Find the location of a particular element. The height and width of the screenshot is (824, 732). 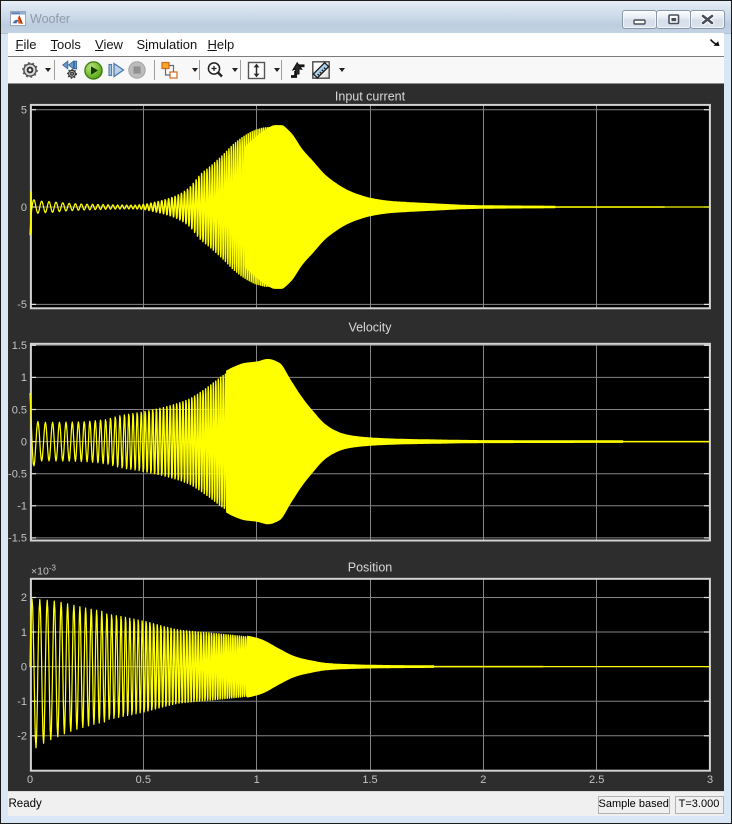

svg-text: -2 is located at coordinates (22, 737).